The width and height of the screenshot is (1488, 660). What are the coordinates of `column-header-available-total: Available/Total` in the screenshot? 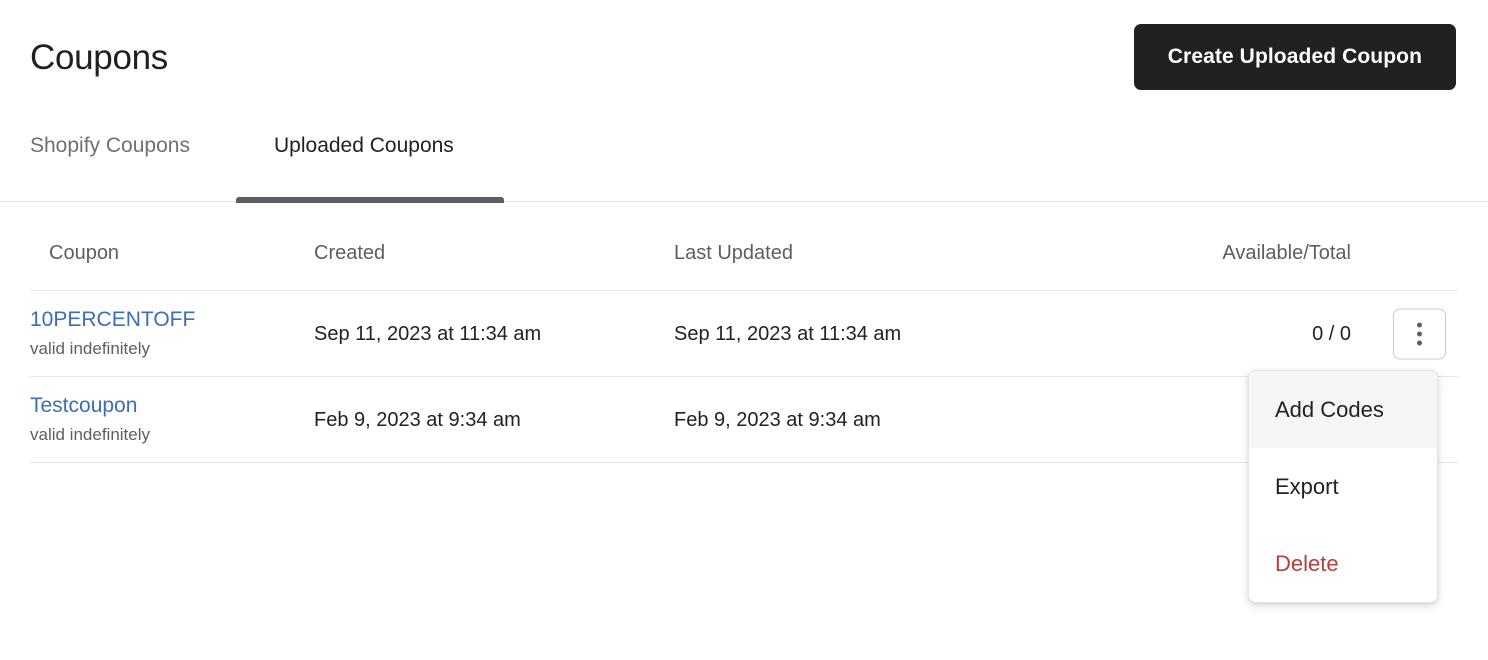 It's located at (1331, 265).